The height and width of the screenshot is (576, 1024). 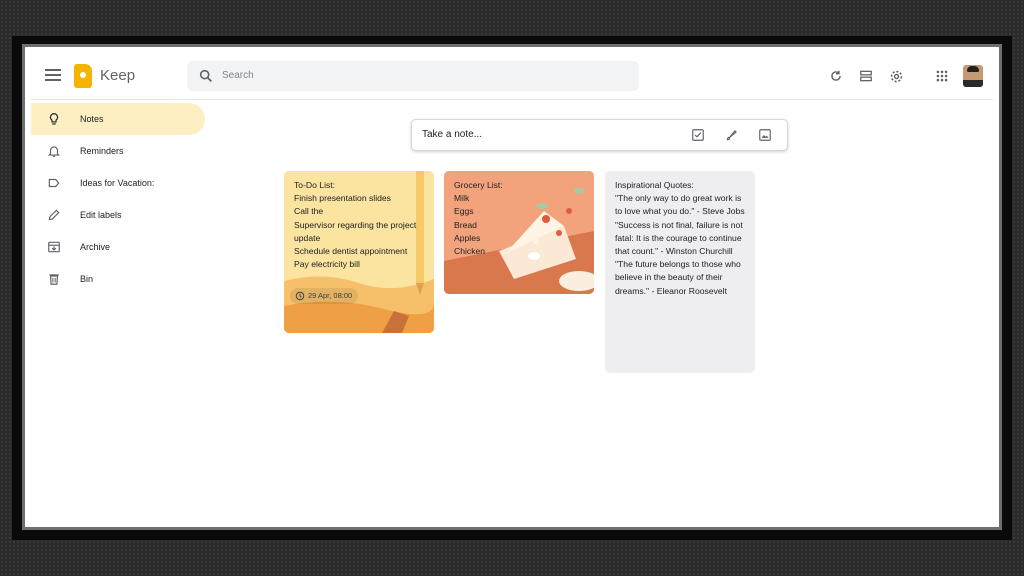 I want to click on app-title: Keep, so click(x=118, y=75).